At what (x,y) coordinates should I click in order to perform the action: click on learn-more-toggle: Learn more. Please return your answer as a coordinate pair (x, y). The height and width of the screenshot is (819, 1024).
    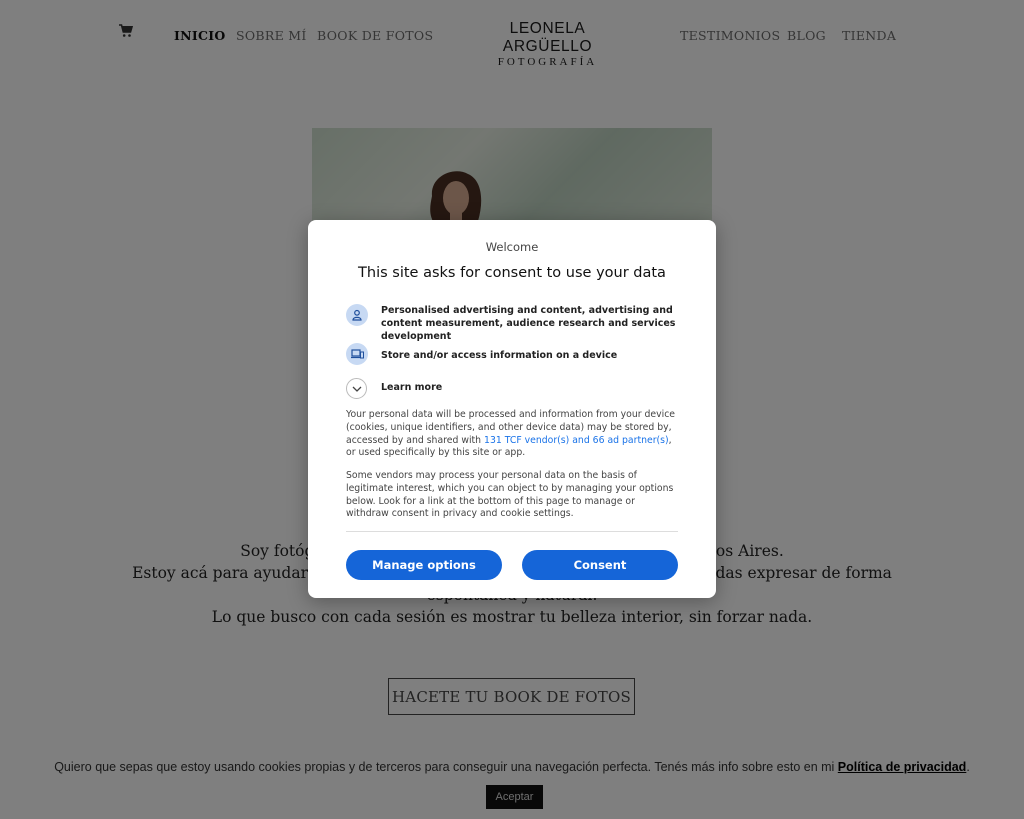
    Looking at the image, I should click on (411, 387).